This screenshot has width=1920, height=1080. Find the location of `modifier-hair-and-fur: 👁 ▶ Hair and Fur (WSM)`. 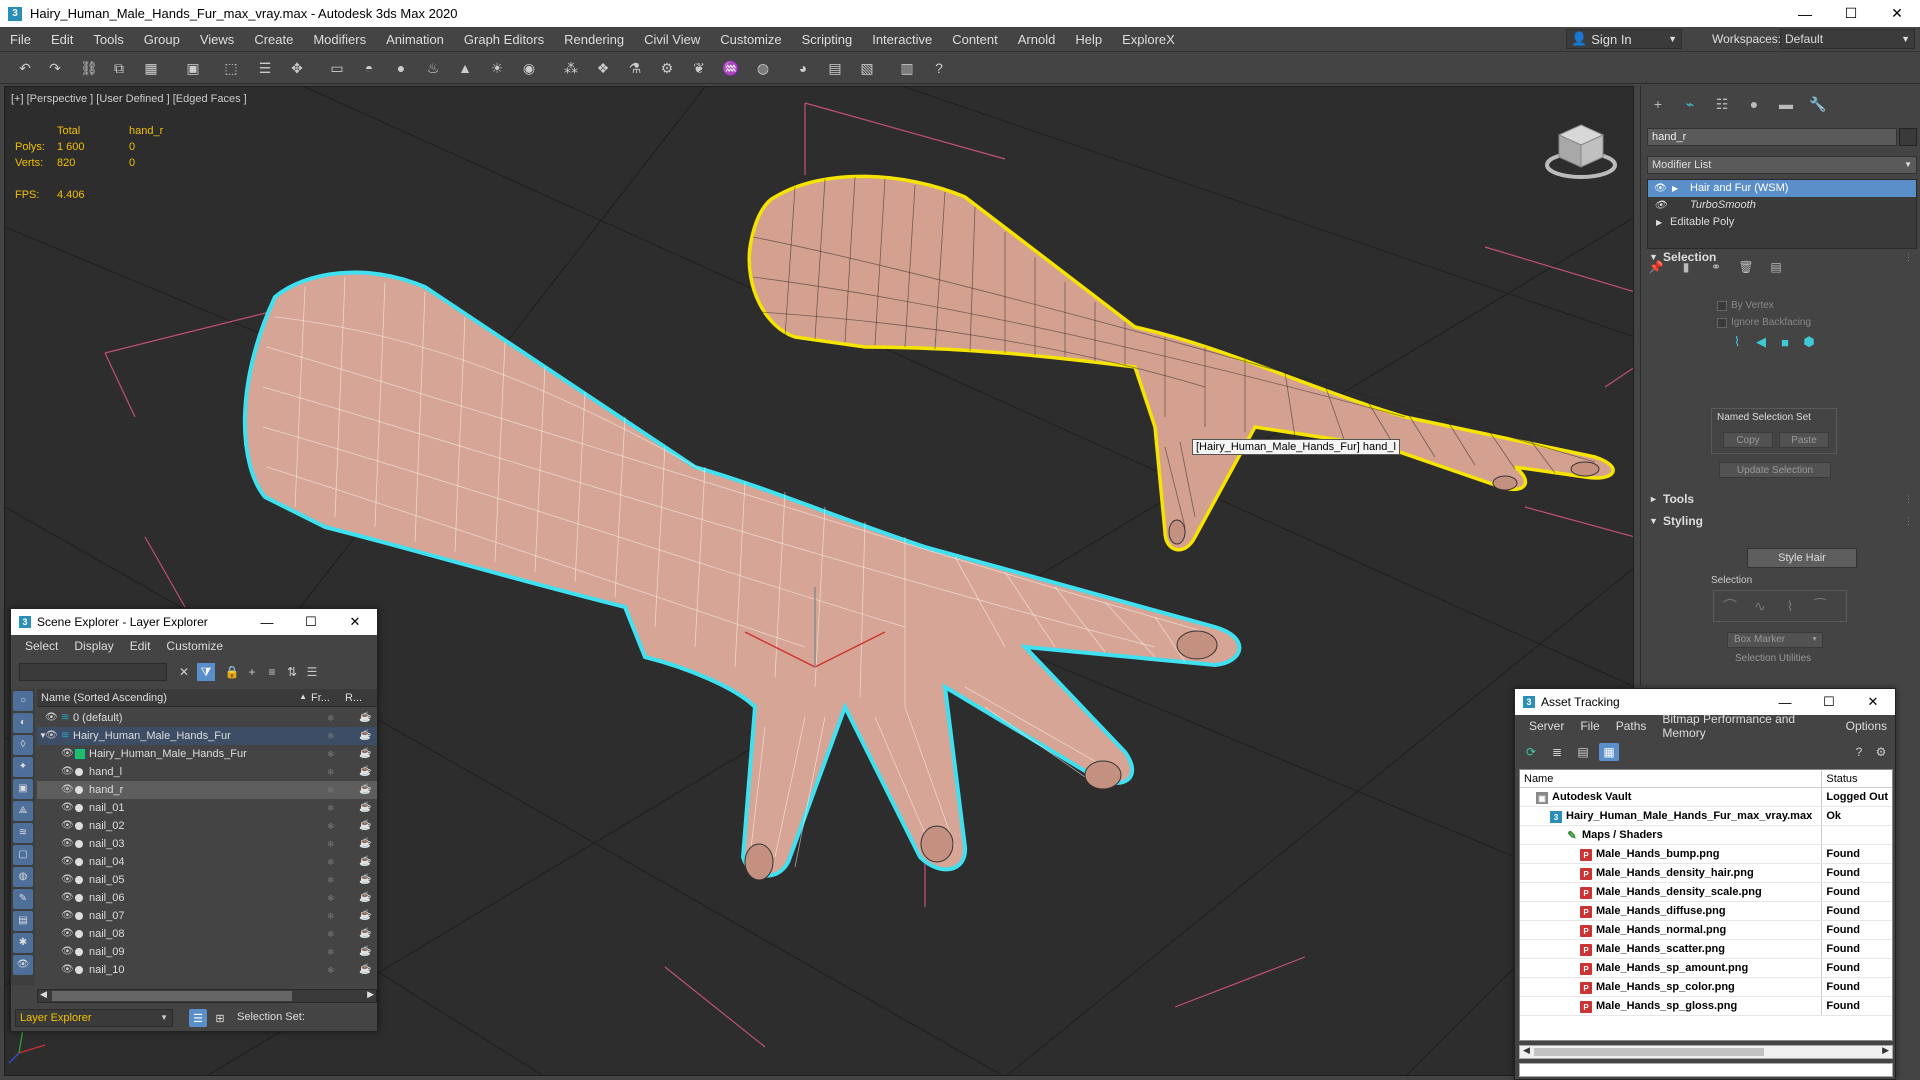

modifier-hair-and-fur: 👁 ▶ Hair and Fur (WSM) is located at coordinates (1782, 188).